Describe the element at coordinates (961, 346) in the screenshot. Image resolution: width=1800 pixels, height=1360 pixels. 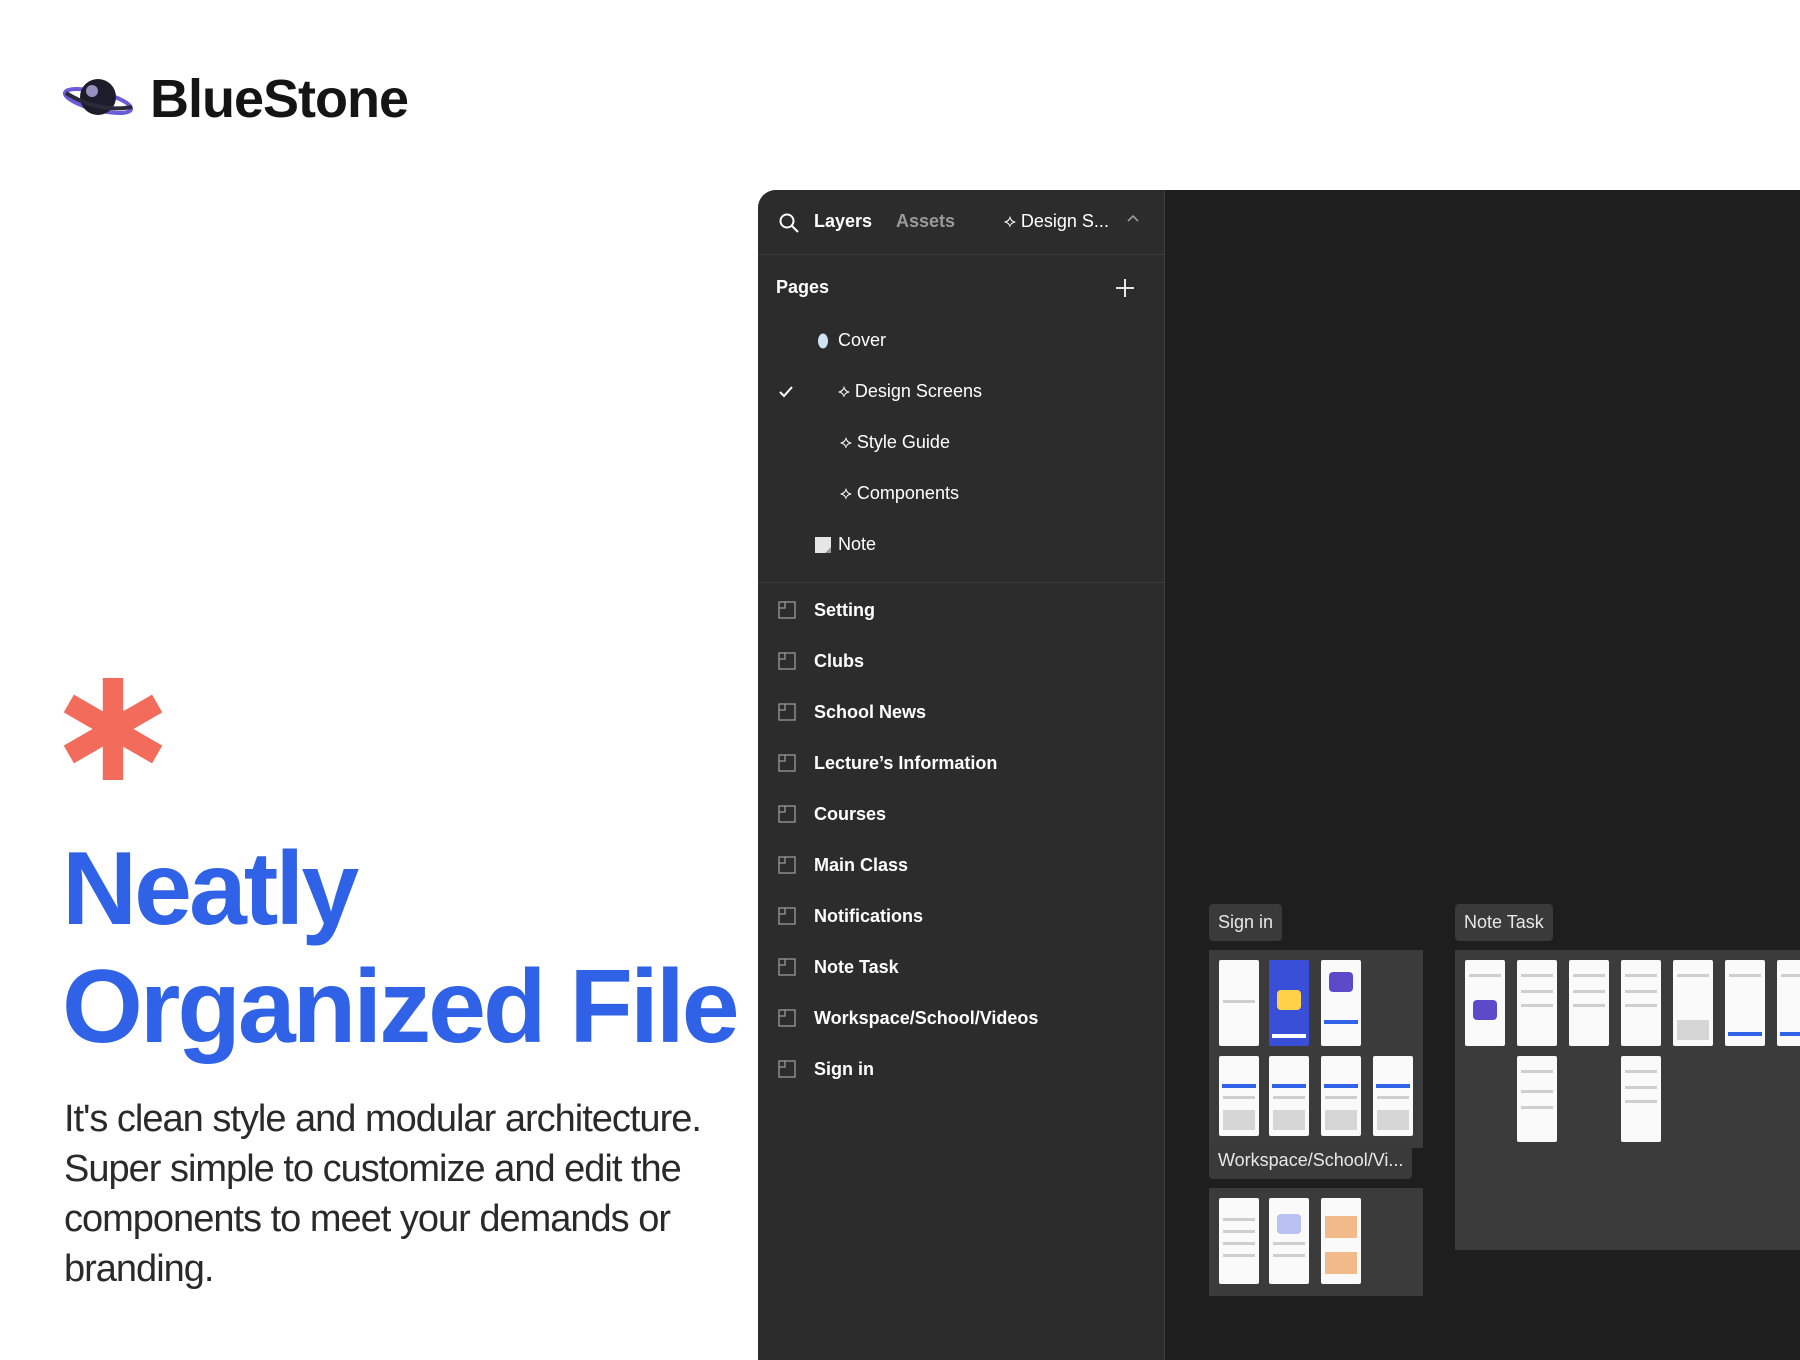
I see `page-item-cover: Cover` at that location.